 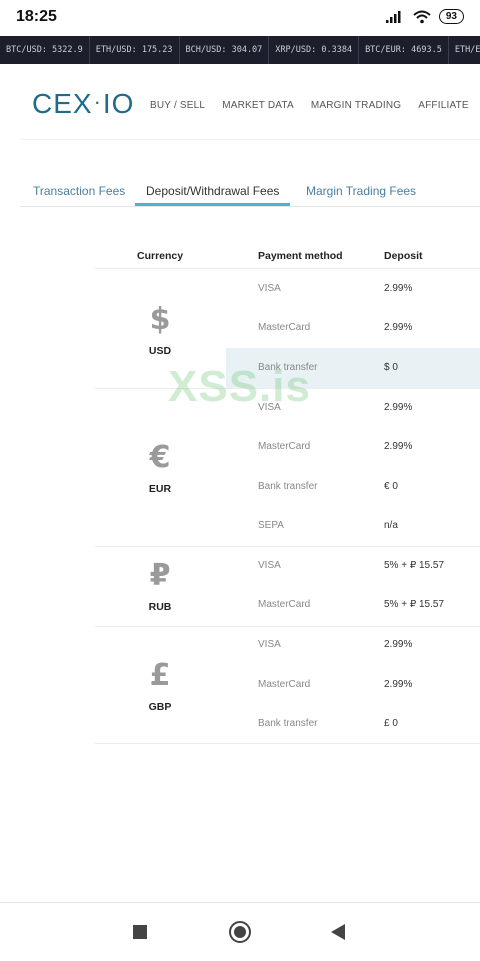 I want to click on tab-margin-trading-fees: Margin Trading Fees, so click(x=361, y=191).